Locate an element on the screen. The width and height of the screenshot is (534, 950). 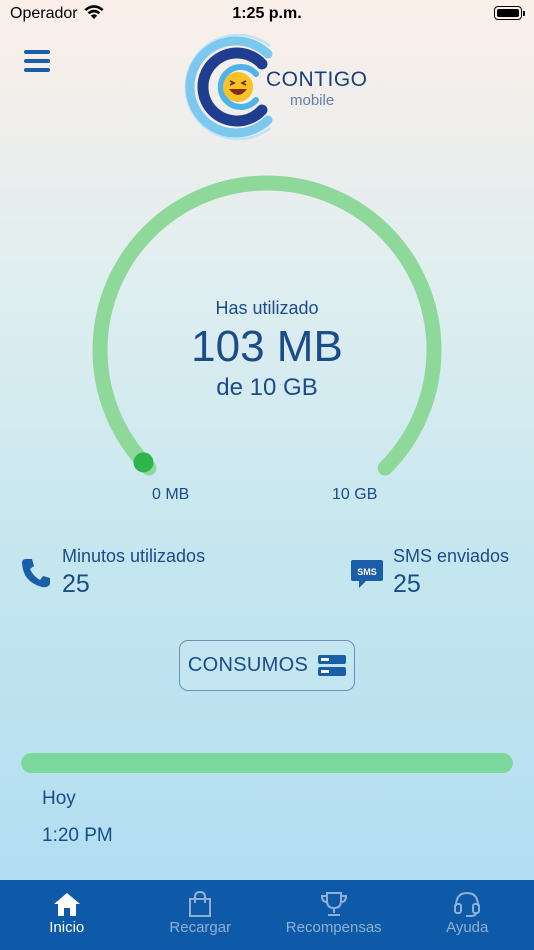
gauge-indicator is located at coordinates (143, 462).